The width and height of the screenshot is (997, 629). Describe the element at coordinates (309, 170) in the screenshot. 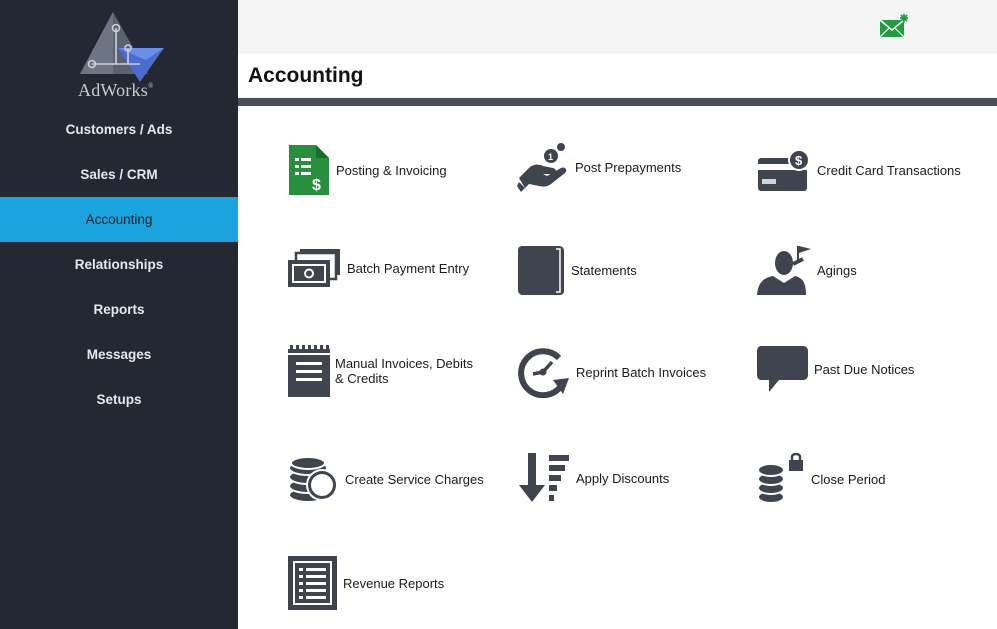

I see `invoice-document-icon: $` at that location.